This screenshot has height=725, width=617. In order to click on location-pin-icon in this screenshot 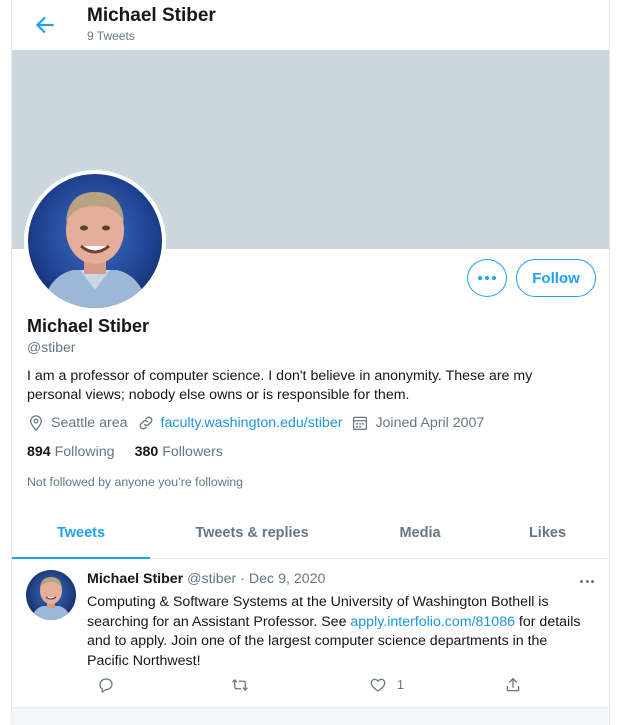, I will do `click(36, 423)`.